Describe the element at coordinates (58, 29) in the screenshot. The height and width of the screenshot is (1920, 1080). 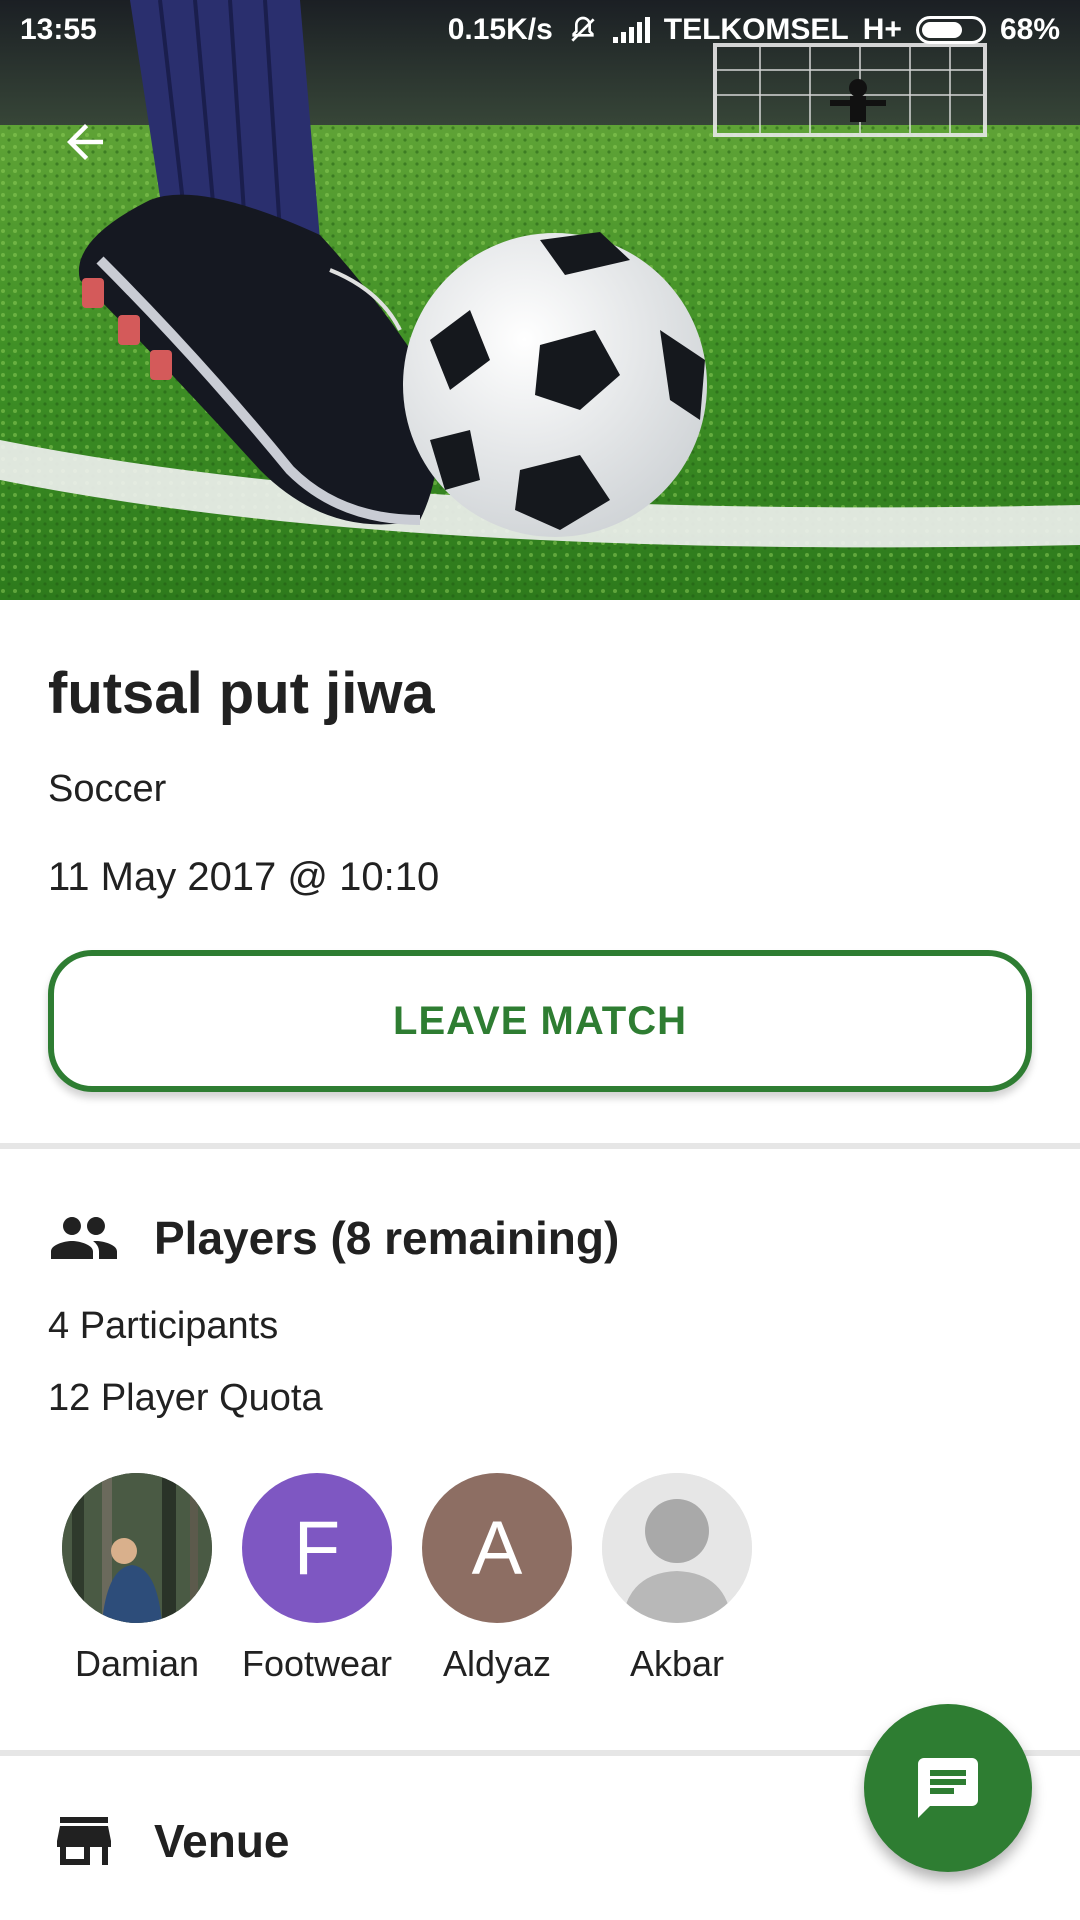
I see `status-time: 13:55` at that location.